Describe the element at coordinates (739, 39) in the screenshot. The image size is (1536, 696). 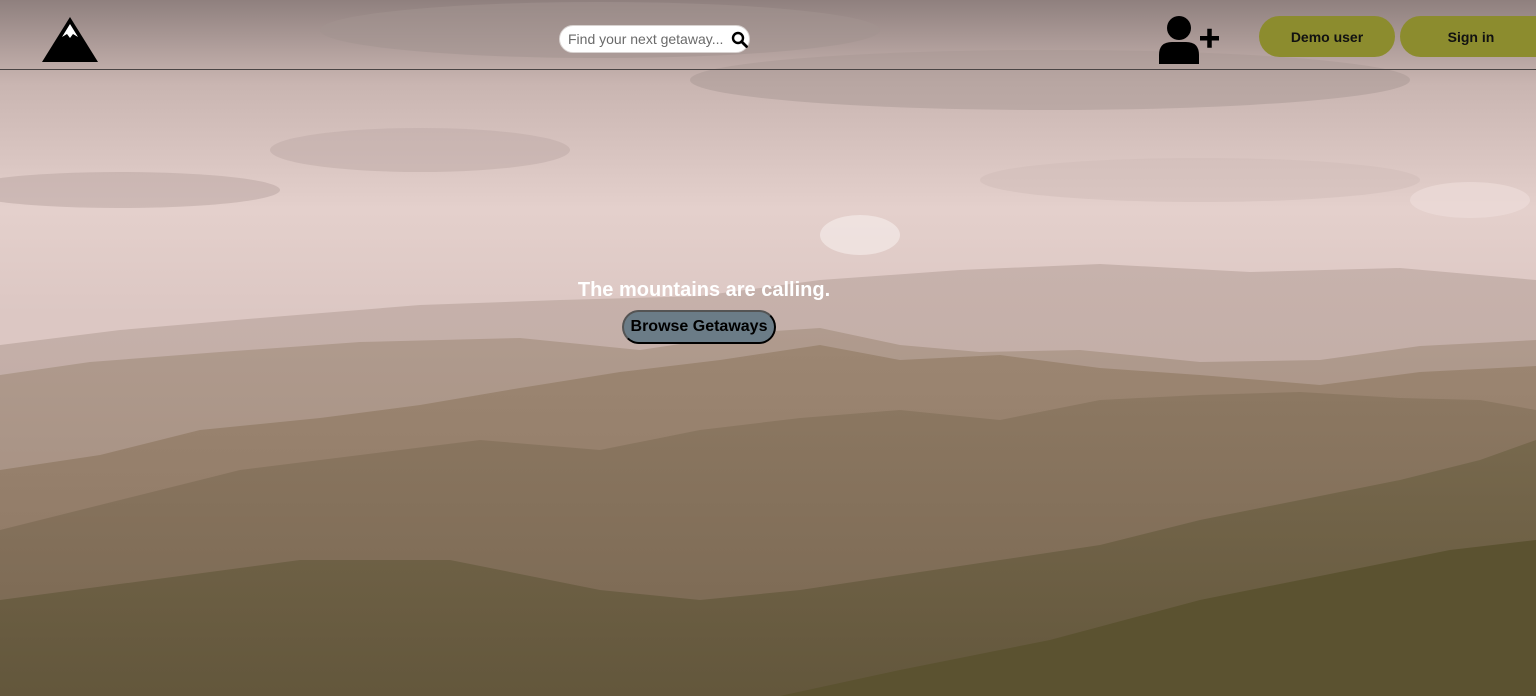
I see `search-icon` at that location.